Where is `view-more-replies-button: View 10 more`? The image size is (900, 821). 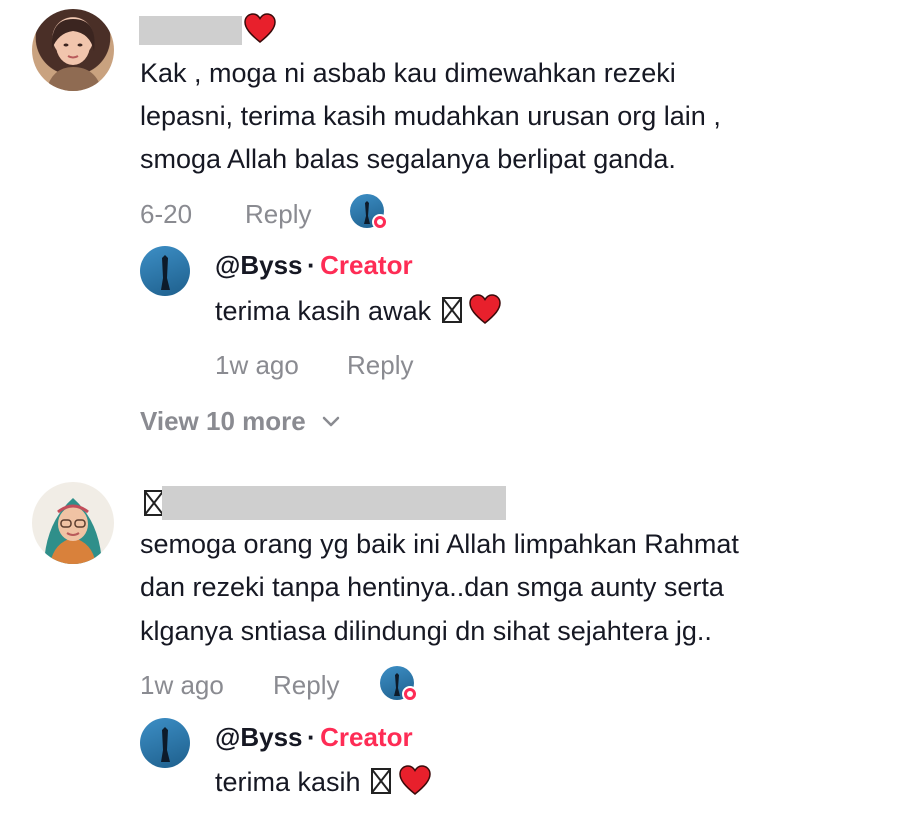
view-more-replies-button: View 10 more is located at coordinates (240, 421).